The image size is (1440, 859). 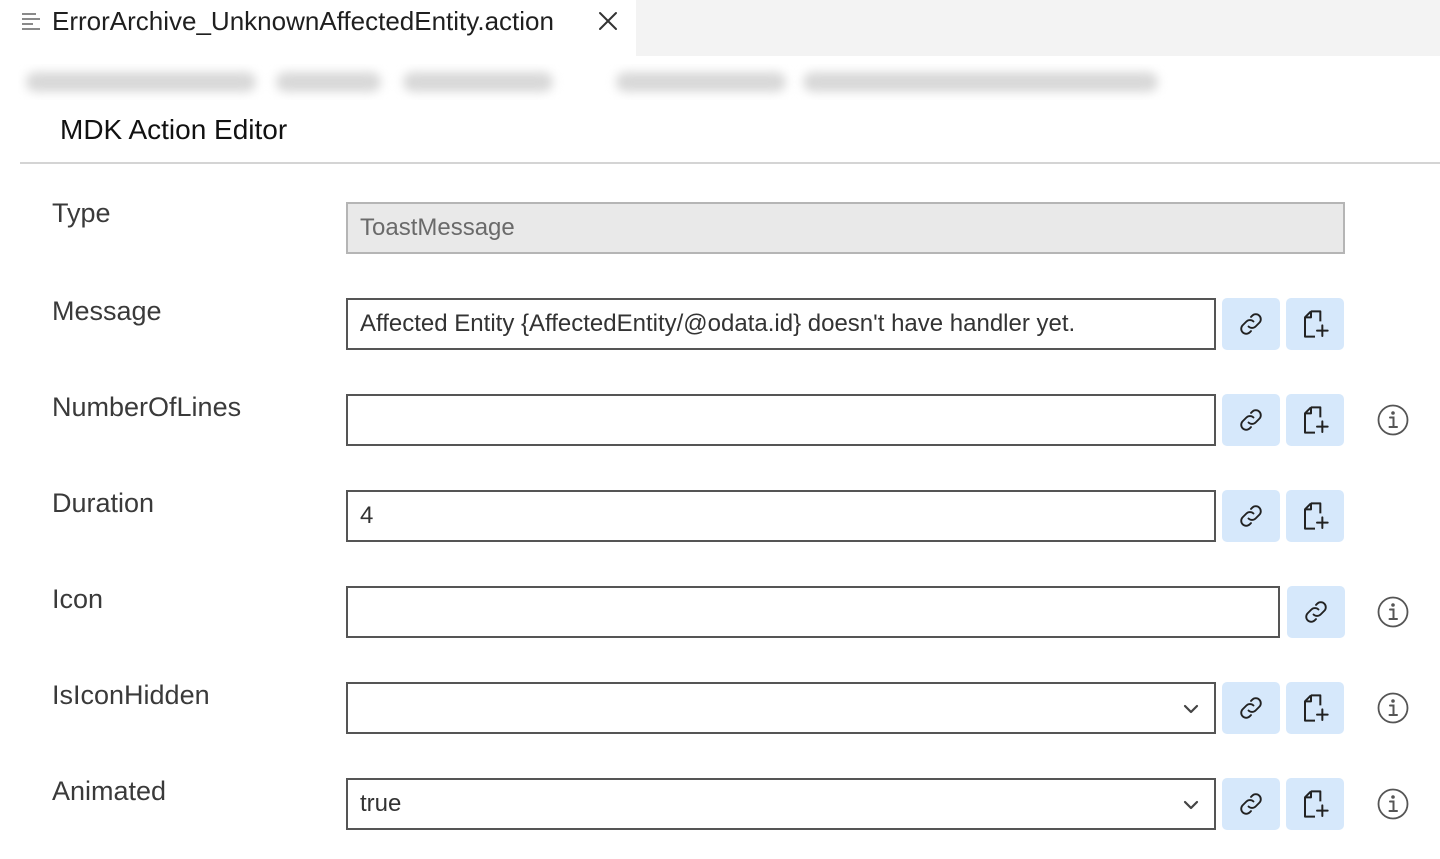 I want to click on icon-label: Icon, so click(x=78, y=599).